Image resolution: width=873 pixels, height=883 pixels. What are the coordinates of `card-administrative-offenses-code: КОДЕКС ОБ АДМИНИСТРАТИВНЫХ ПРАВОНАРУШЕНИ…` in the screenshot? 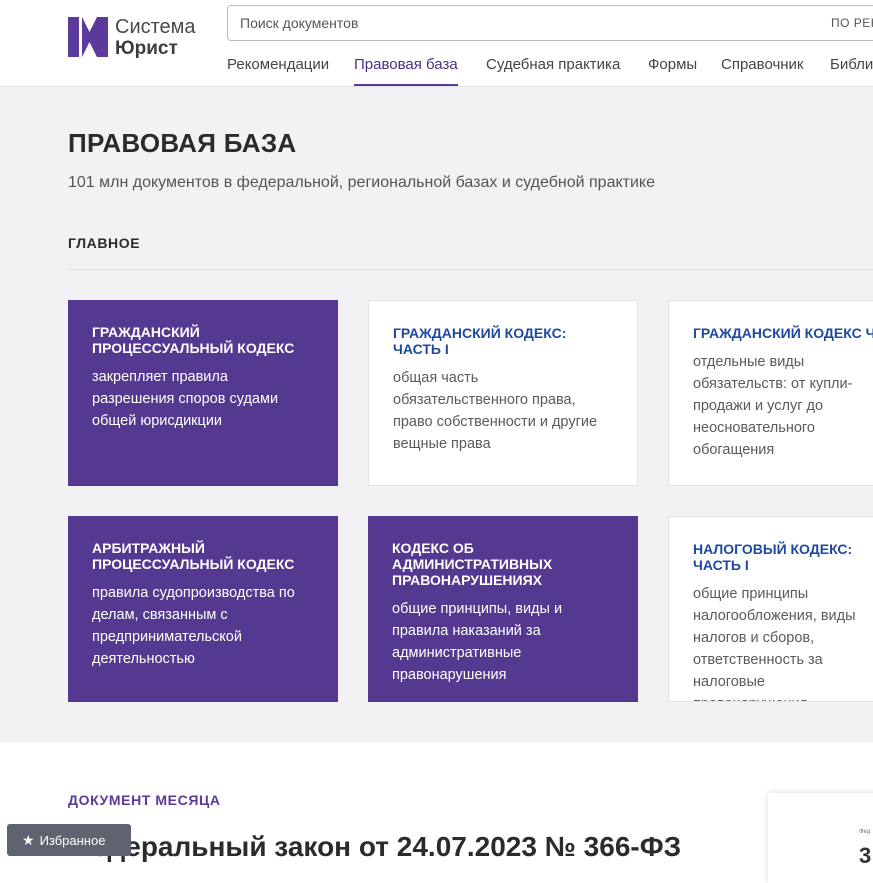 It's located at (503, 609).